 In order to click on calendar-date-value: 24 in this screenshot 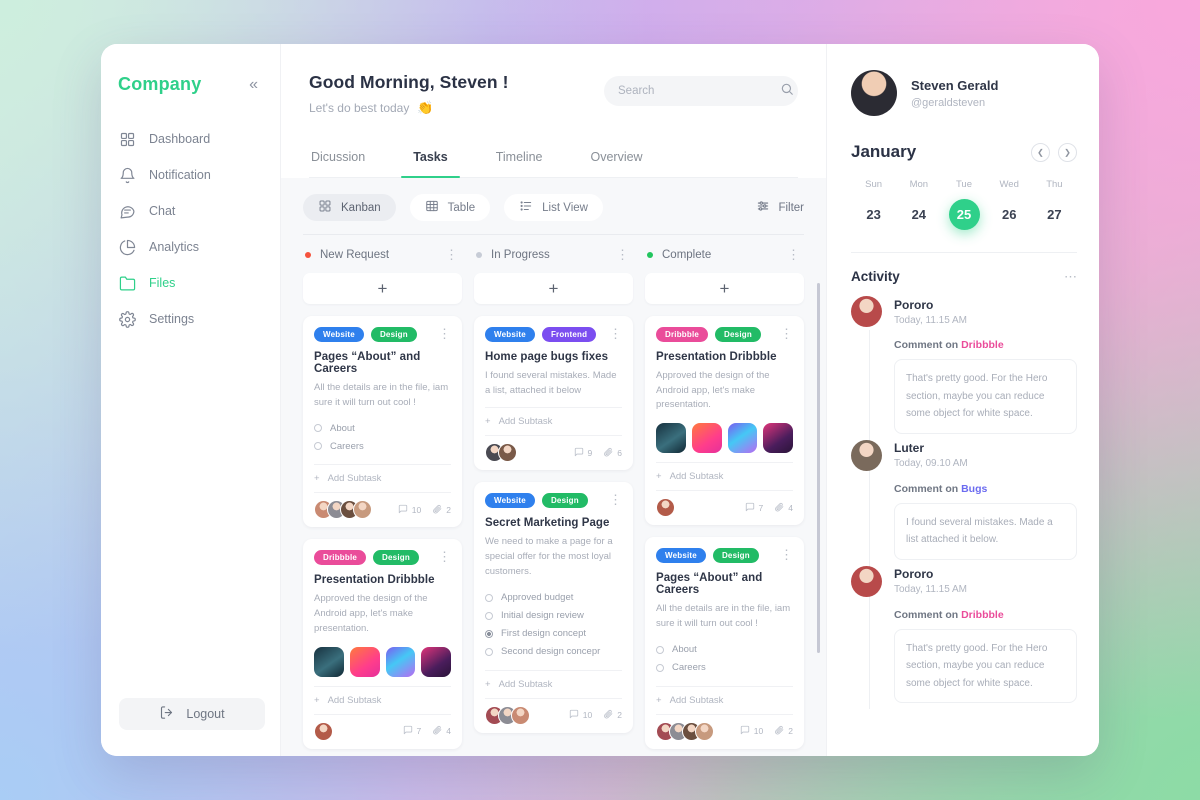, I will do `click(918, 214)`.